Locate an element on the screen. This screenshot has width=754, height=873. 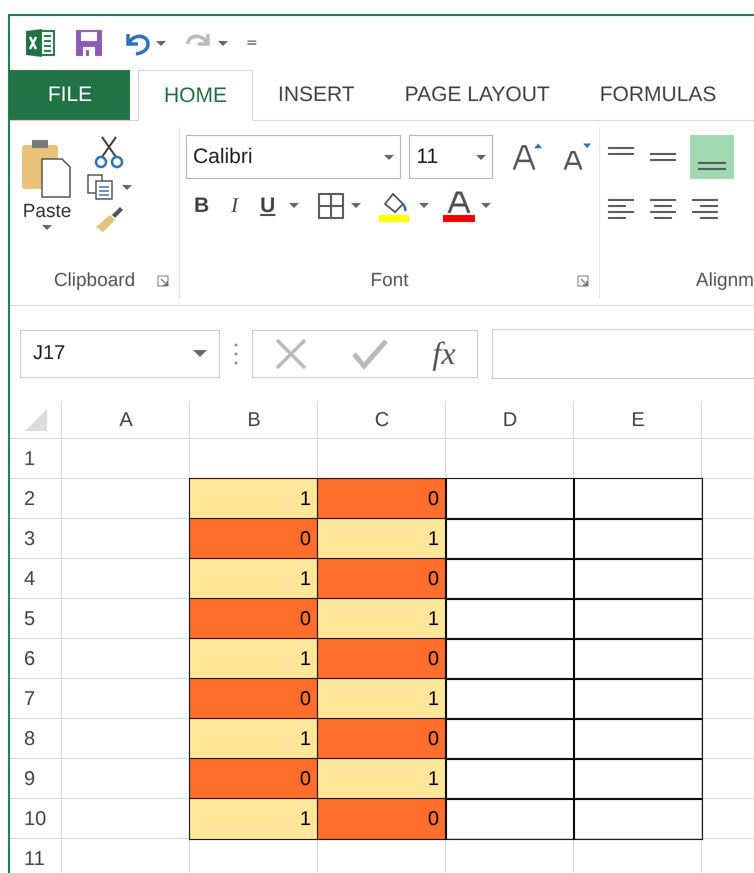
excel-logo-icon is located at coordinates (40, 43).